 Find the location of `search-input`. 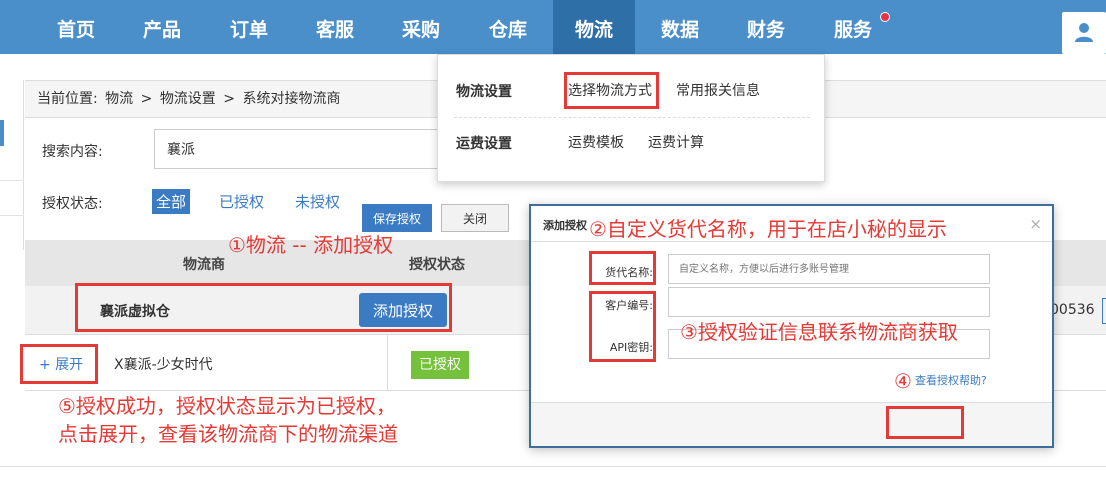

search-input is located at coordinates (304, 149).